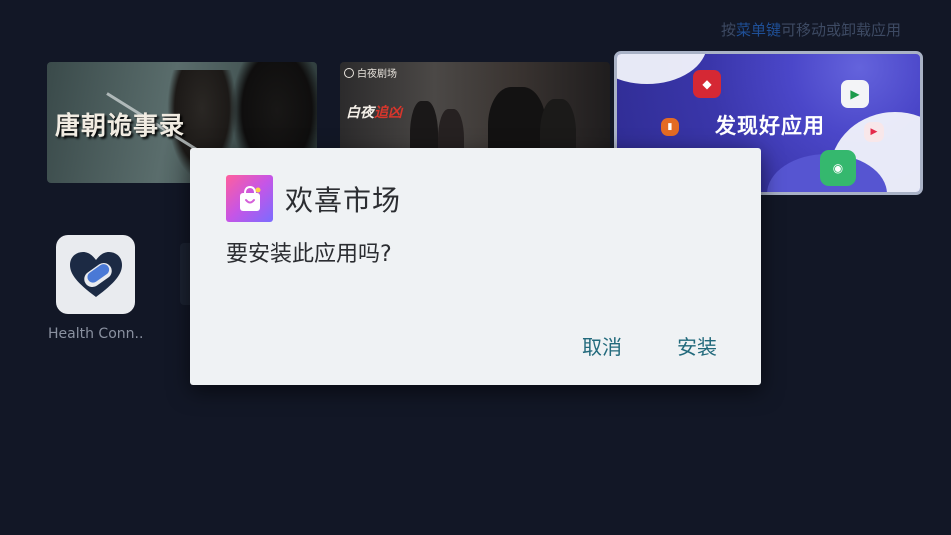 The image size is (951, 535). What do you see at coordinates (96, 334) in the screenshot?
I see `app-label: Health Conn..` at bounding box center [96, 334].